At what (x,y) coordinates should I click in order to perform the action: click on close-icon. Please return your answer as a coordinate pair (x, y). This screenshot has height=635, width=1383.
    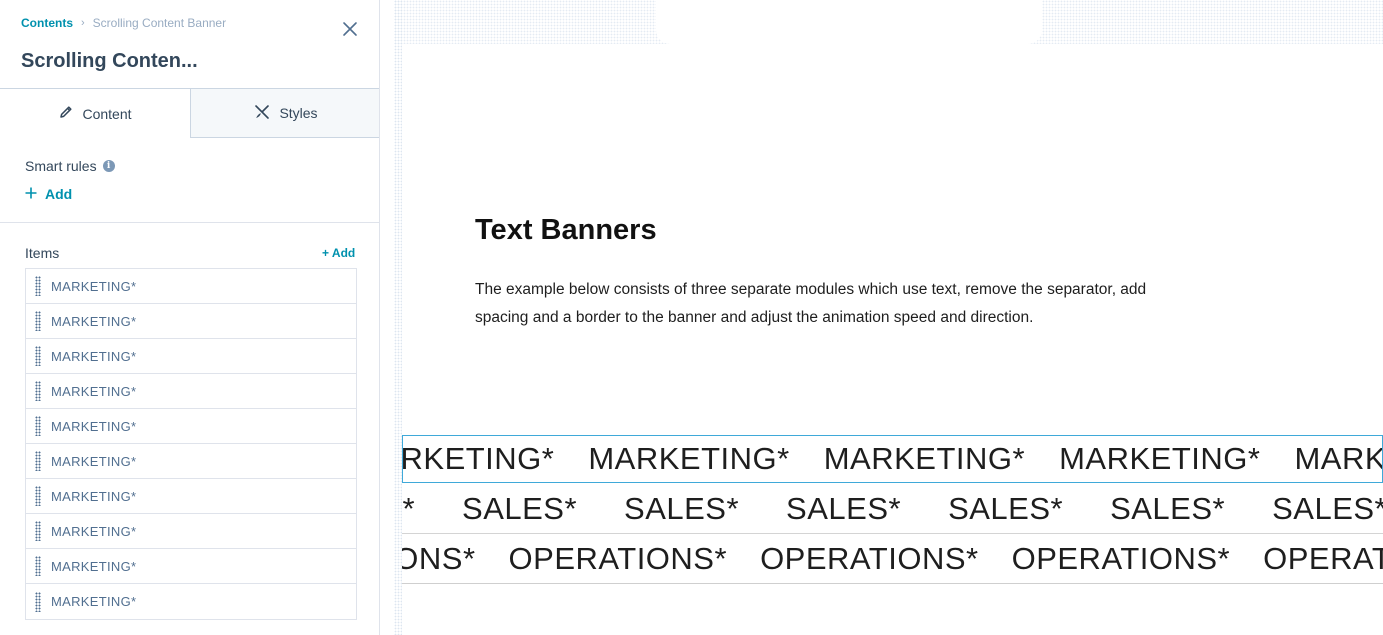
    Looking at the image, I should click on (350, 29).